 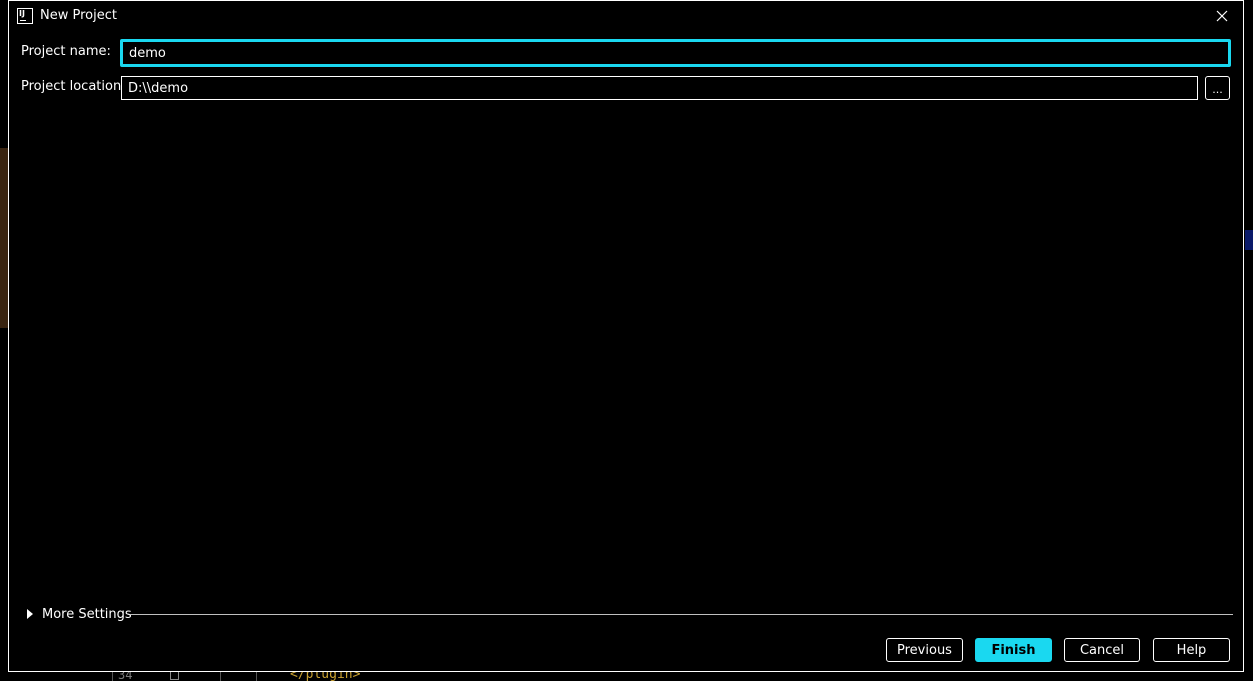 What do you see at coordinates (681, 614) in the screenshot?
I see `more-settings-divider` at bounding box center [681, 614].